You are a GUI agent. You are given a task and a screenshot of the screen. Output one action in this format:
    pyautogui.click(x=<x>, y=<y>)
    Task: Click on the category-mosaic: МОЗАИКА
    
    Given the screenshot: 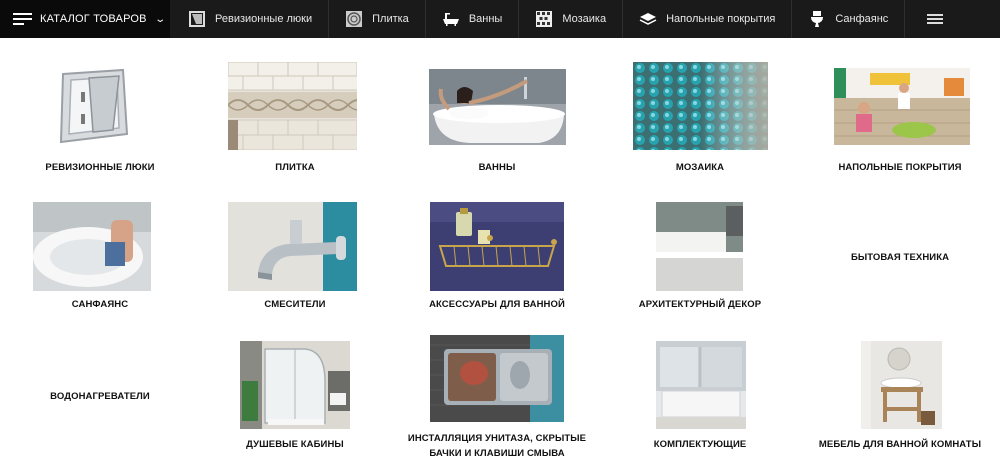 What is the action you would take?
    pyautogui.click(x=700, y=113)
    